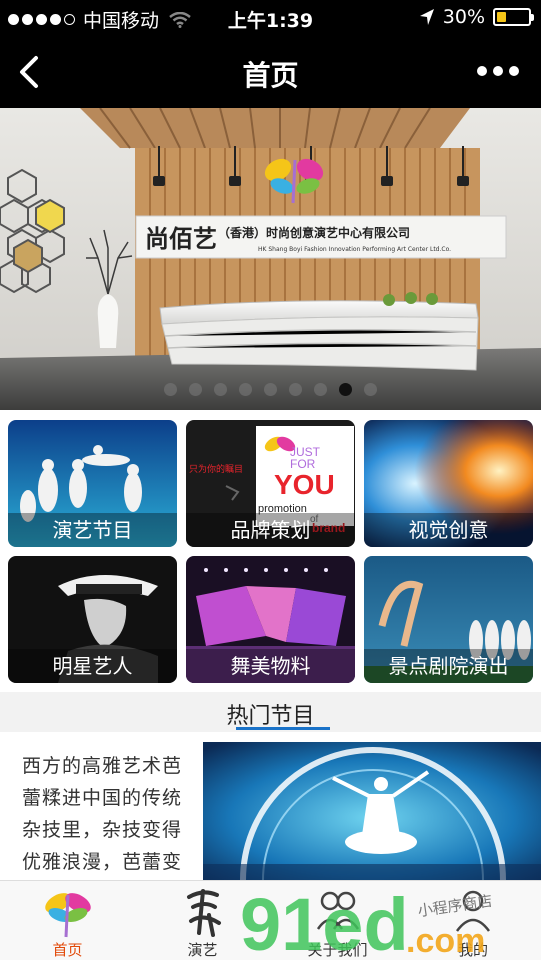  Describe the element at coordinates (102, 814) in the screenshot. I see `hot-program-description: 西方的高雅艺术芭蕾糅进中国的传统杂技里，杂技变得优雅浪漫，芭蕾变` at that location.